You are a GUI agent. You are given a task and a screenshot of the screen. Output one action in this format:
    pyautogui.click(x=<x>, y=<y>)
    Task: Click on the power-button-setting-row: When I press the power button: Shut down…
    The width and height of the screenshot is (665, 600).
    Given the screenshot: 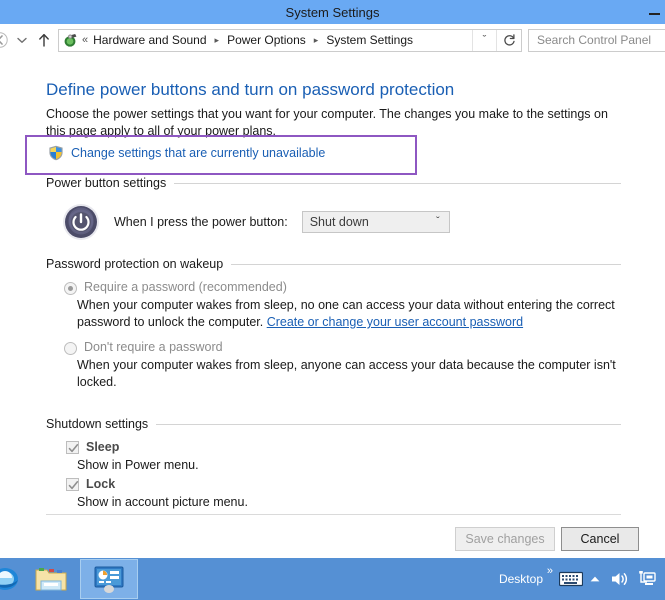 What is the action you would take?
    pyautogui.click(x=256, y=222)
    